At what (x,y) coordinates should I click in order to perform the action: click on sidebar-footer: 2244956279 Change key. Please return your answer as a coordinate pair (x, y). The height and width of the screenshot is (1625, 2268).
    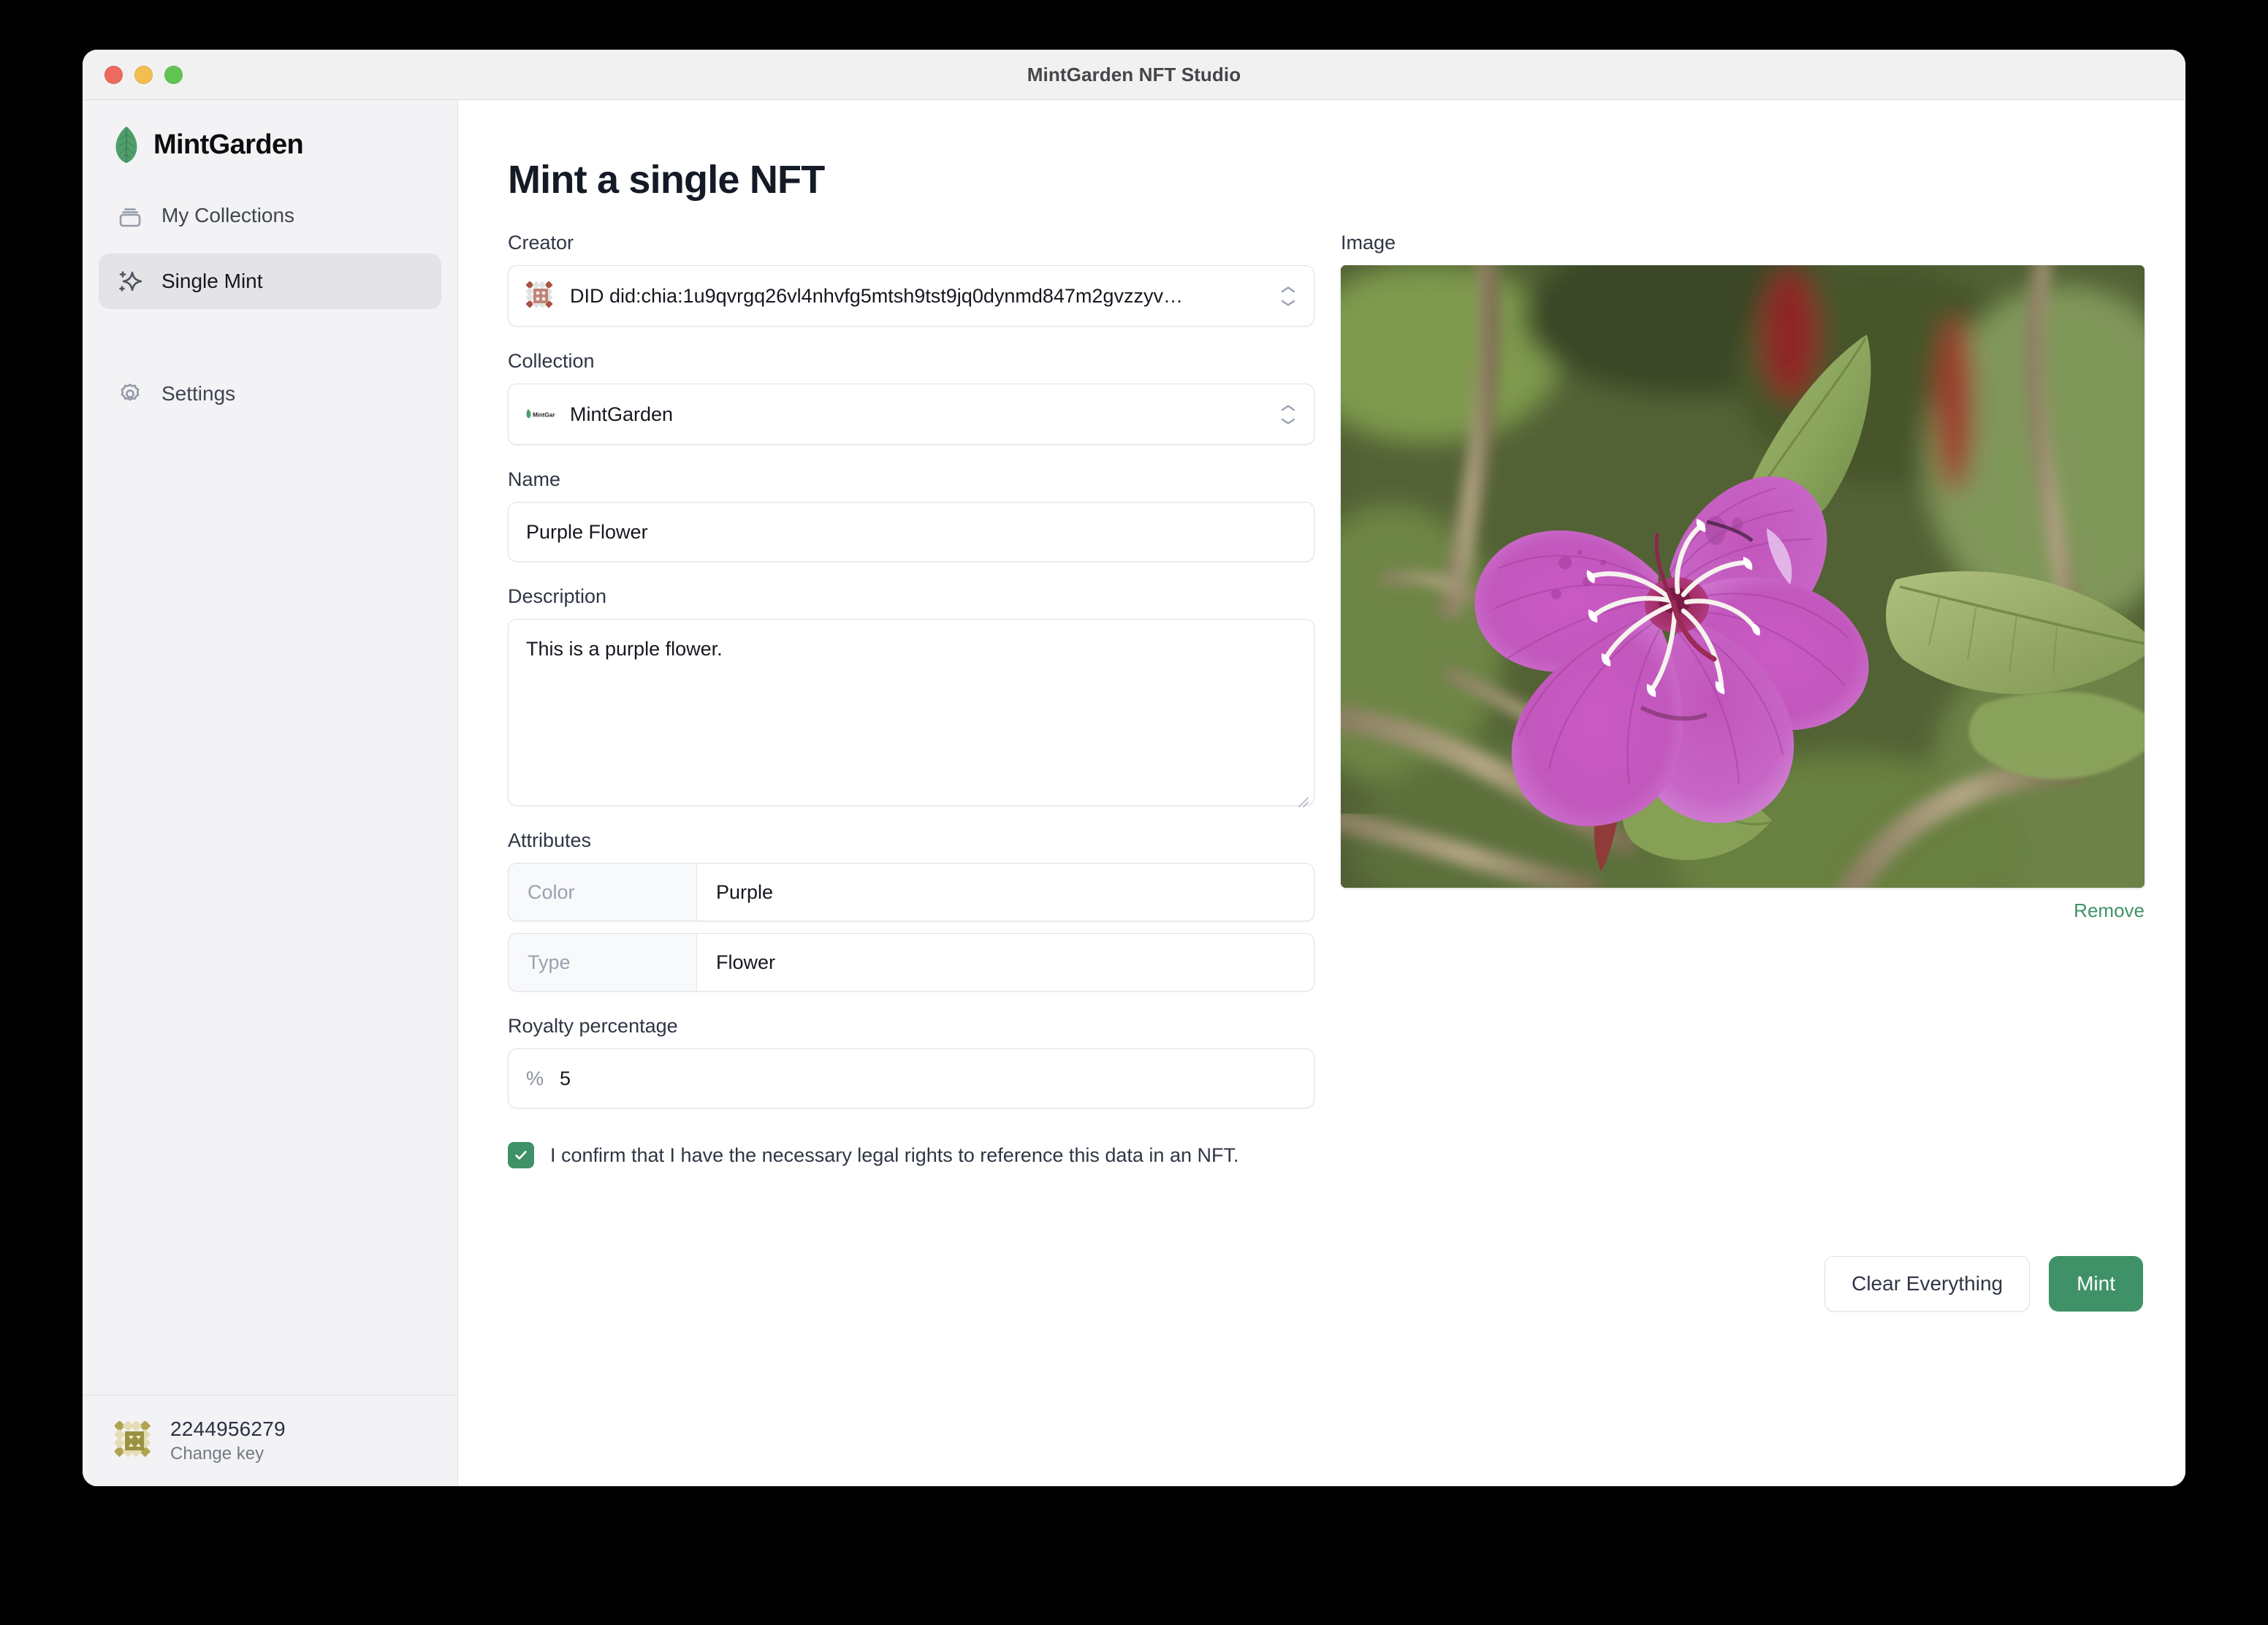
    Looking at the image, I should click on (270, 1440).